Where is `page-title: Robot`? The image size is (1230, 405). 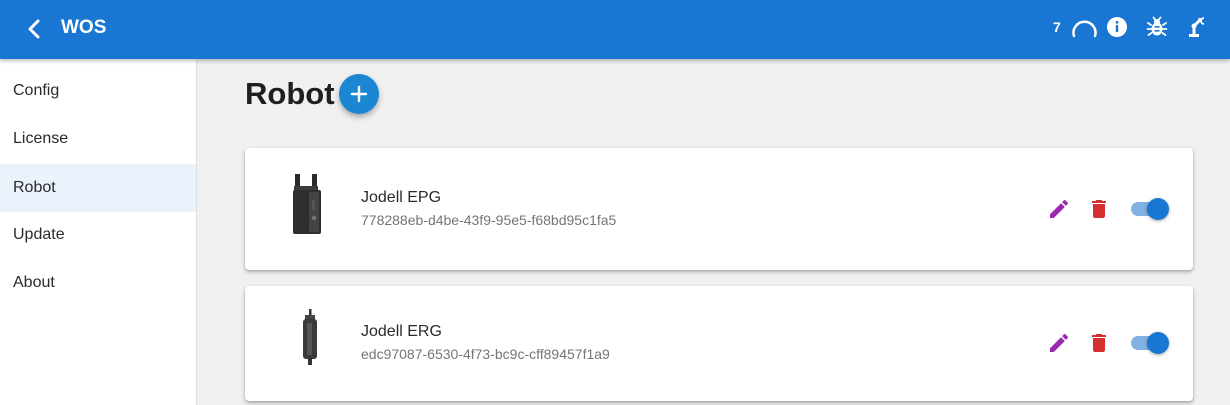
page-title: Robot is located at coordinates (290, 93).